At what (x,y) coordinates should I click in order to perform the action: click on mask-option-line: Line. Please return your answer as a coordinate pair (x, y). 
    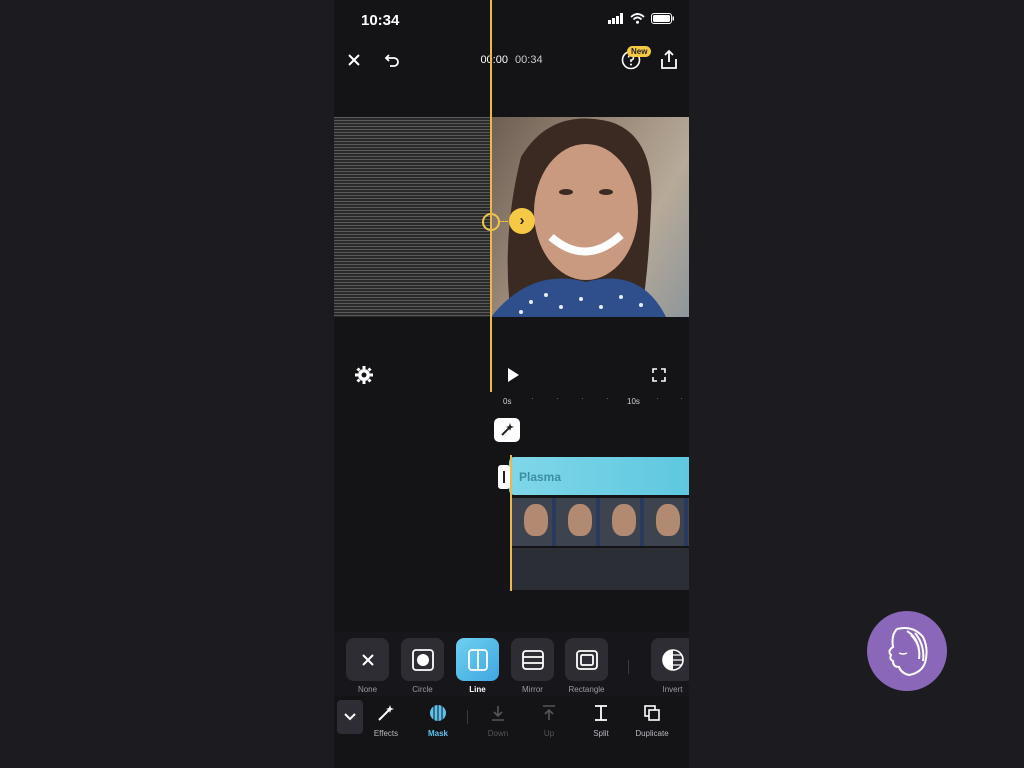
    Looking at the image, I should click on (477, 666).